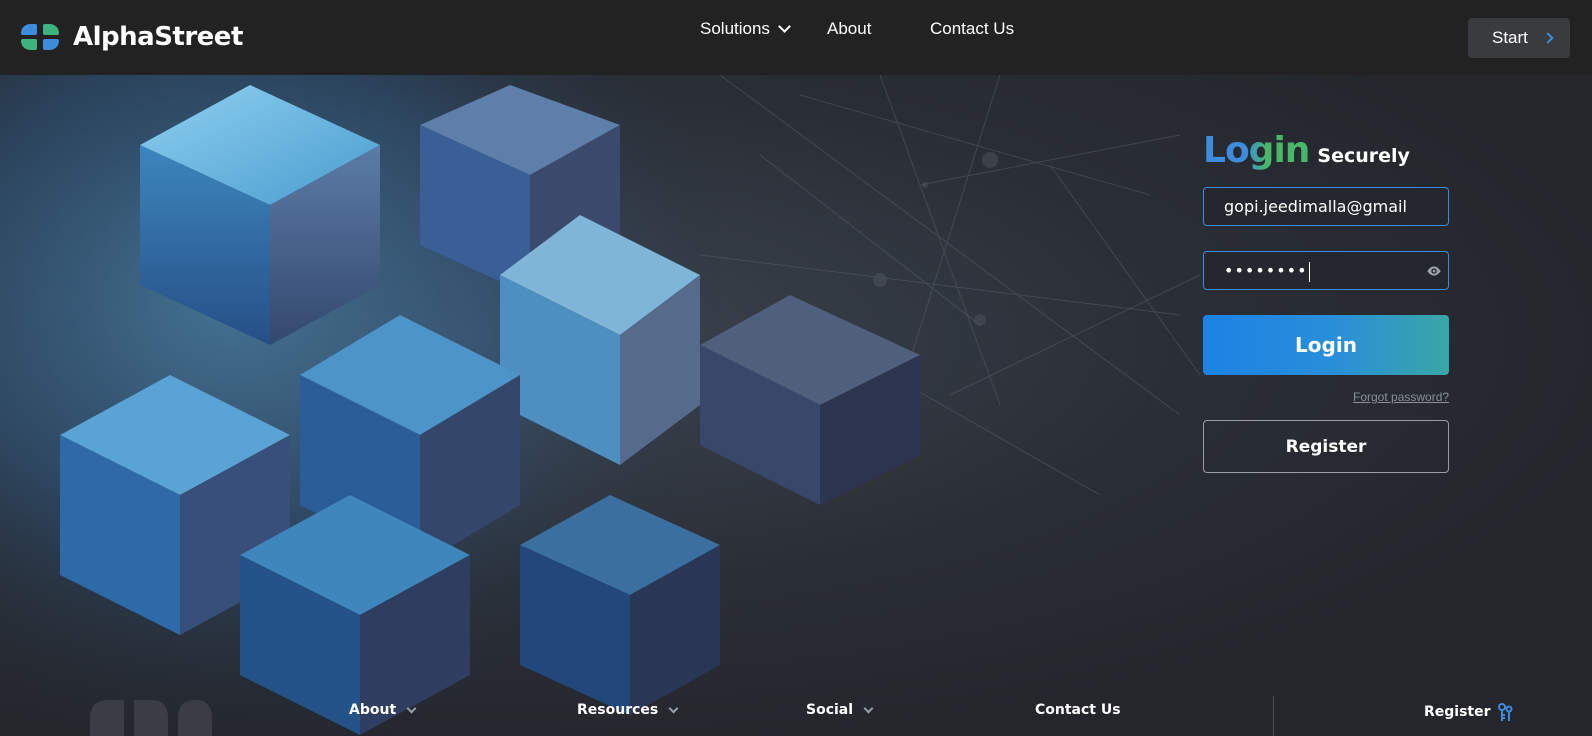 This screenshot has height=736, width=1592. What do you see at coordinates (40, 37) in the screenshot?
I see `logo-icon` at bounding box center [40, 37].